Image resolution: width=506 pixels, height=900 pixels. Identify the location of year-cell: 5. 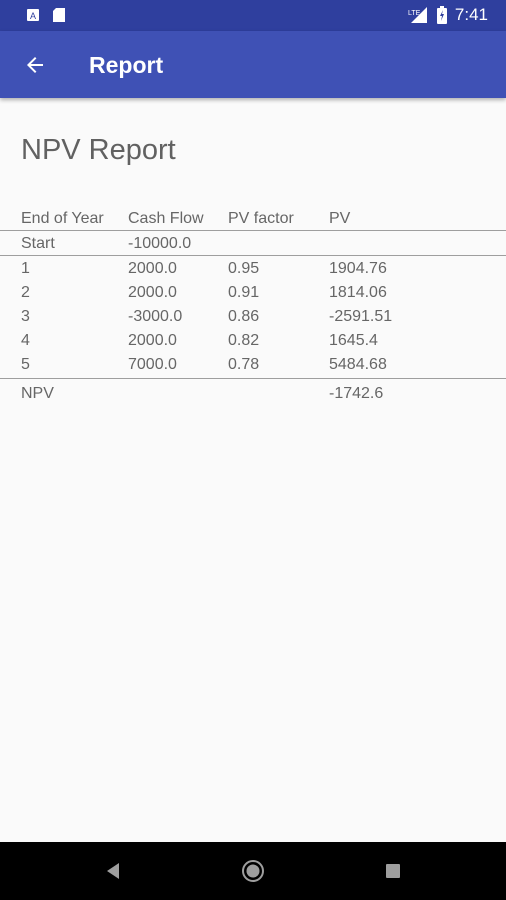
(25, 364).